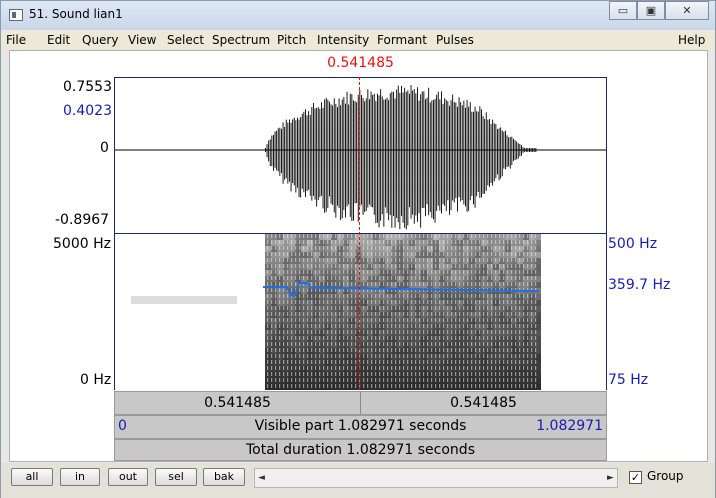 The height and width of the screenshot is (498, 716). I want to click on menu-spectrum: Spectrum, so click(241, 40).